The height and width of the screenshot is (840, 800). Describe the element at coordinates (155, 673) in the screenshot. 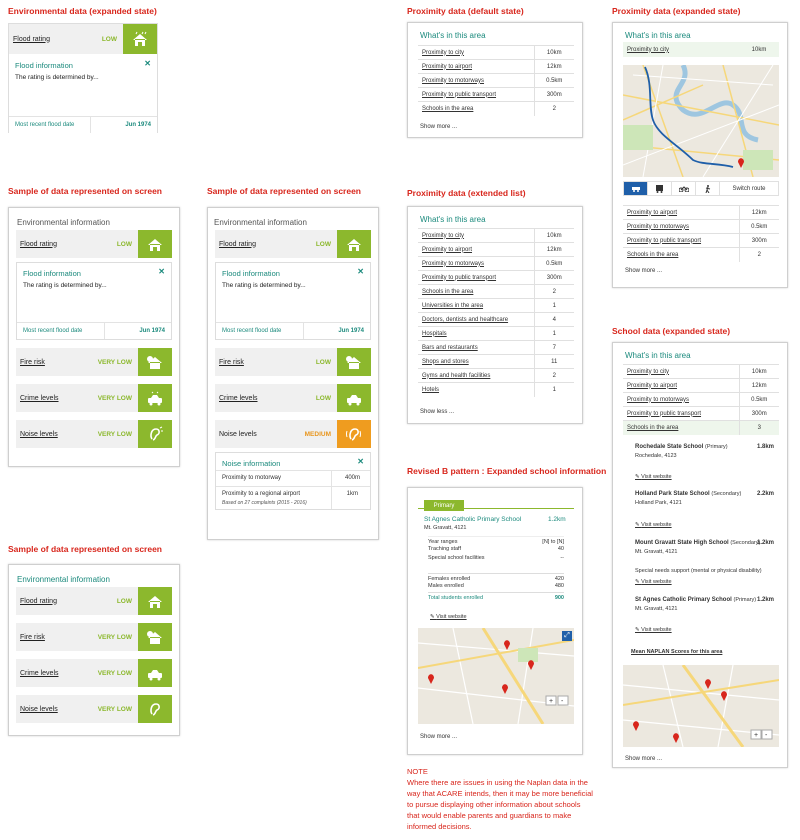

I see `police-car-icon` at that location.